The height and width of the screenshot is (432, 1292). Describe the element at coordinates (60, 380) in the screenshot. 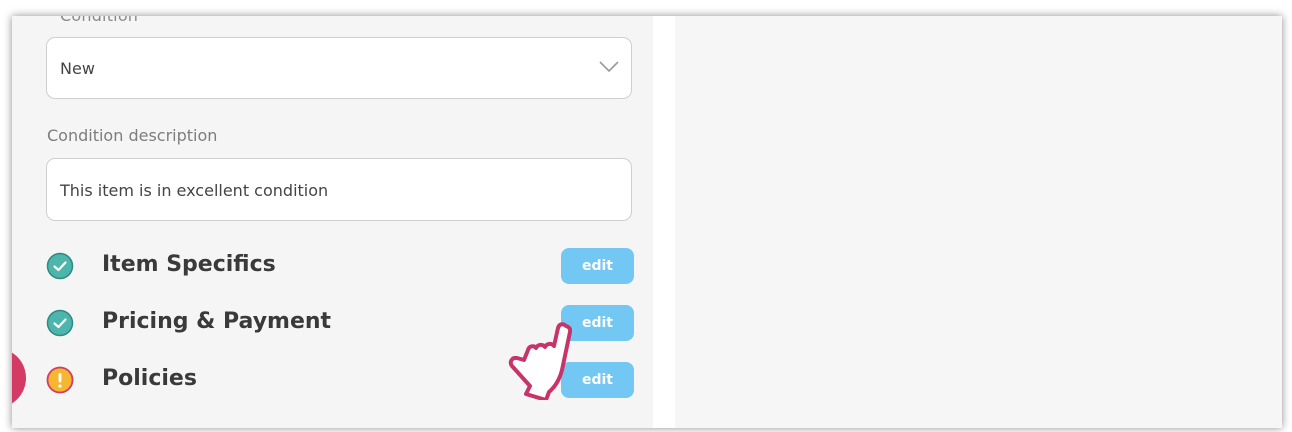

I see `info-circle-icon` at that location.